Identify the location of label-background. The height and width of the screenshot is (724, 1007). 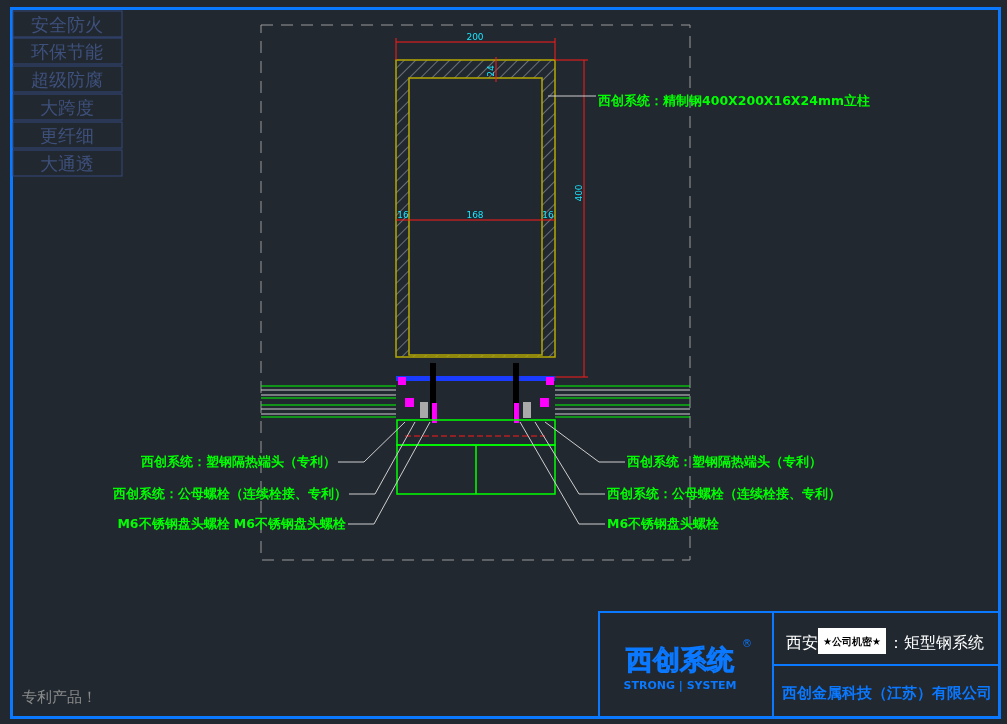
(852, 641).